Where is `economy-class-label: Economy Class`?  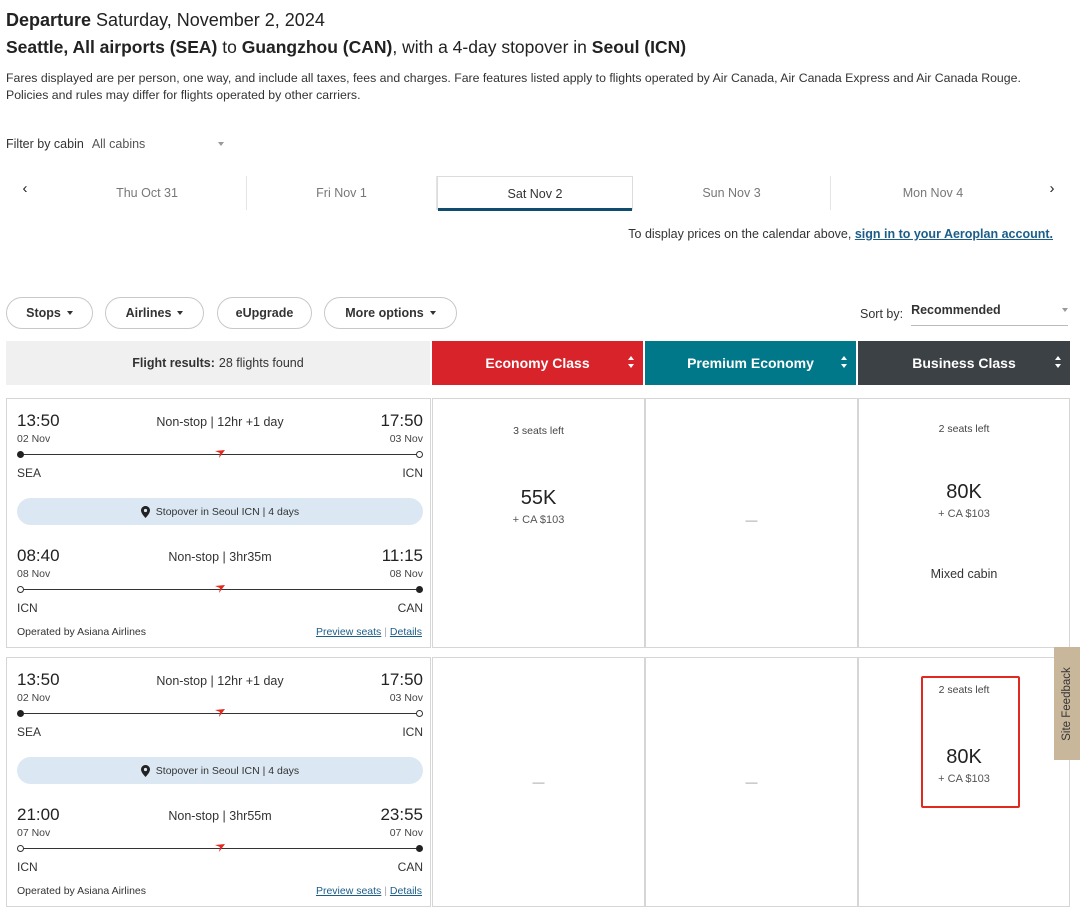 economy-class-label: Economy Class is located at coordinates (537, 363).